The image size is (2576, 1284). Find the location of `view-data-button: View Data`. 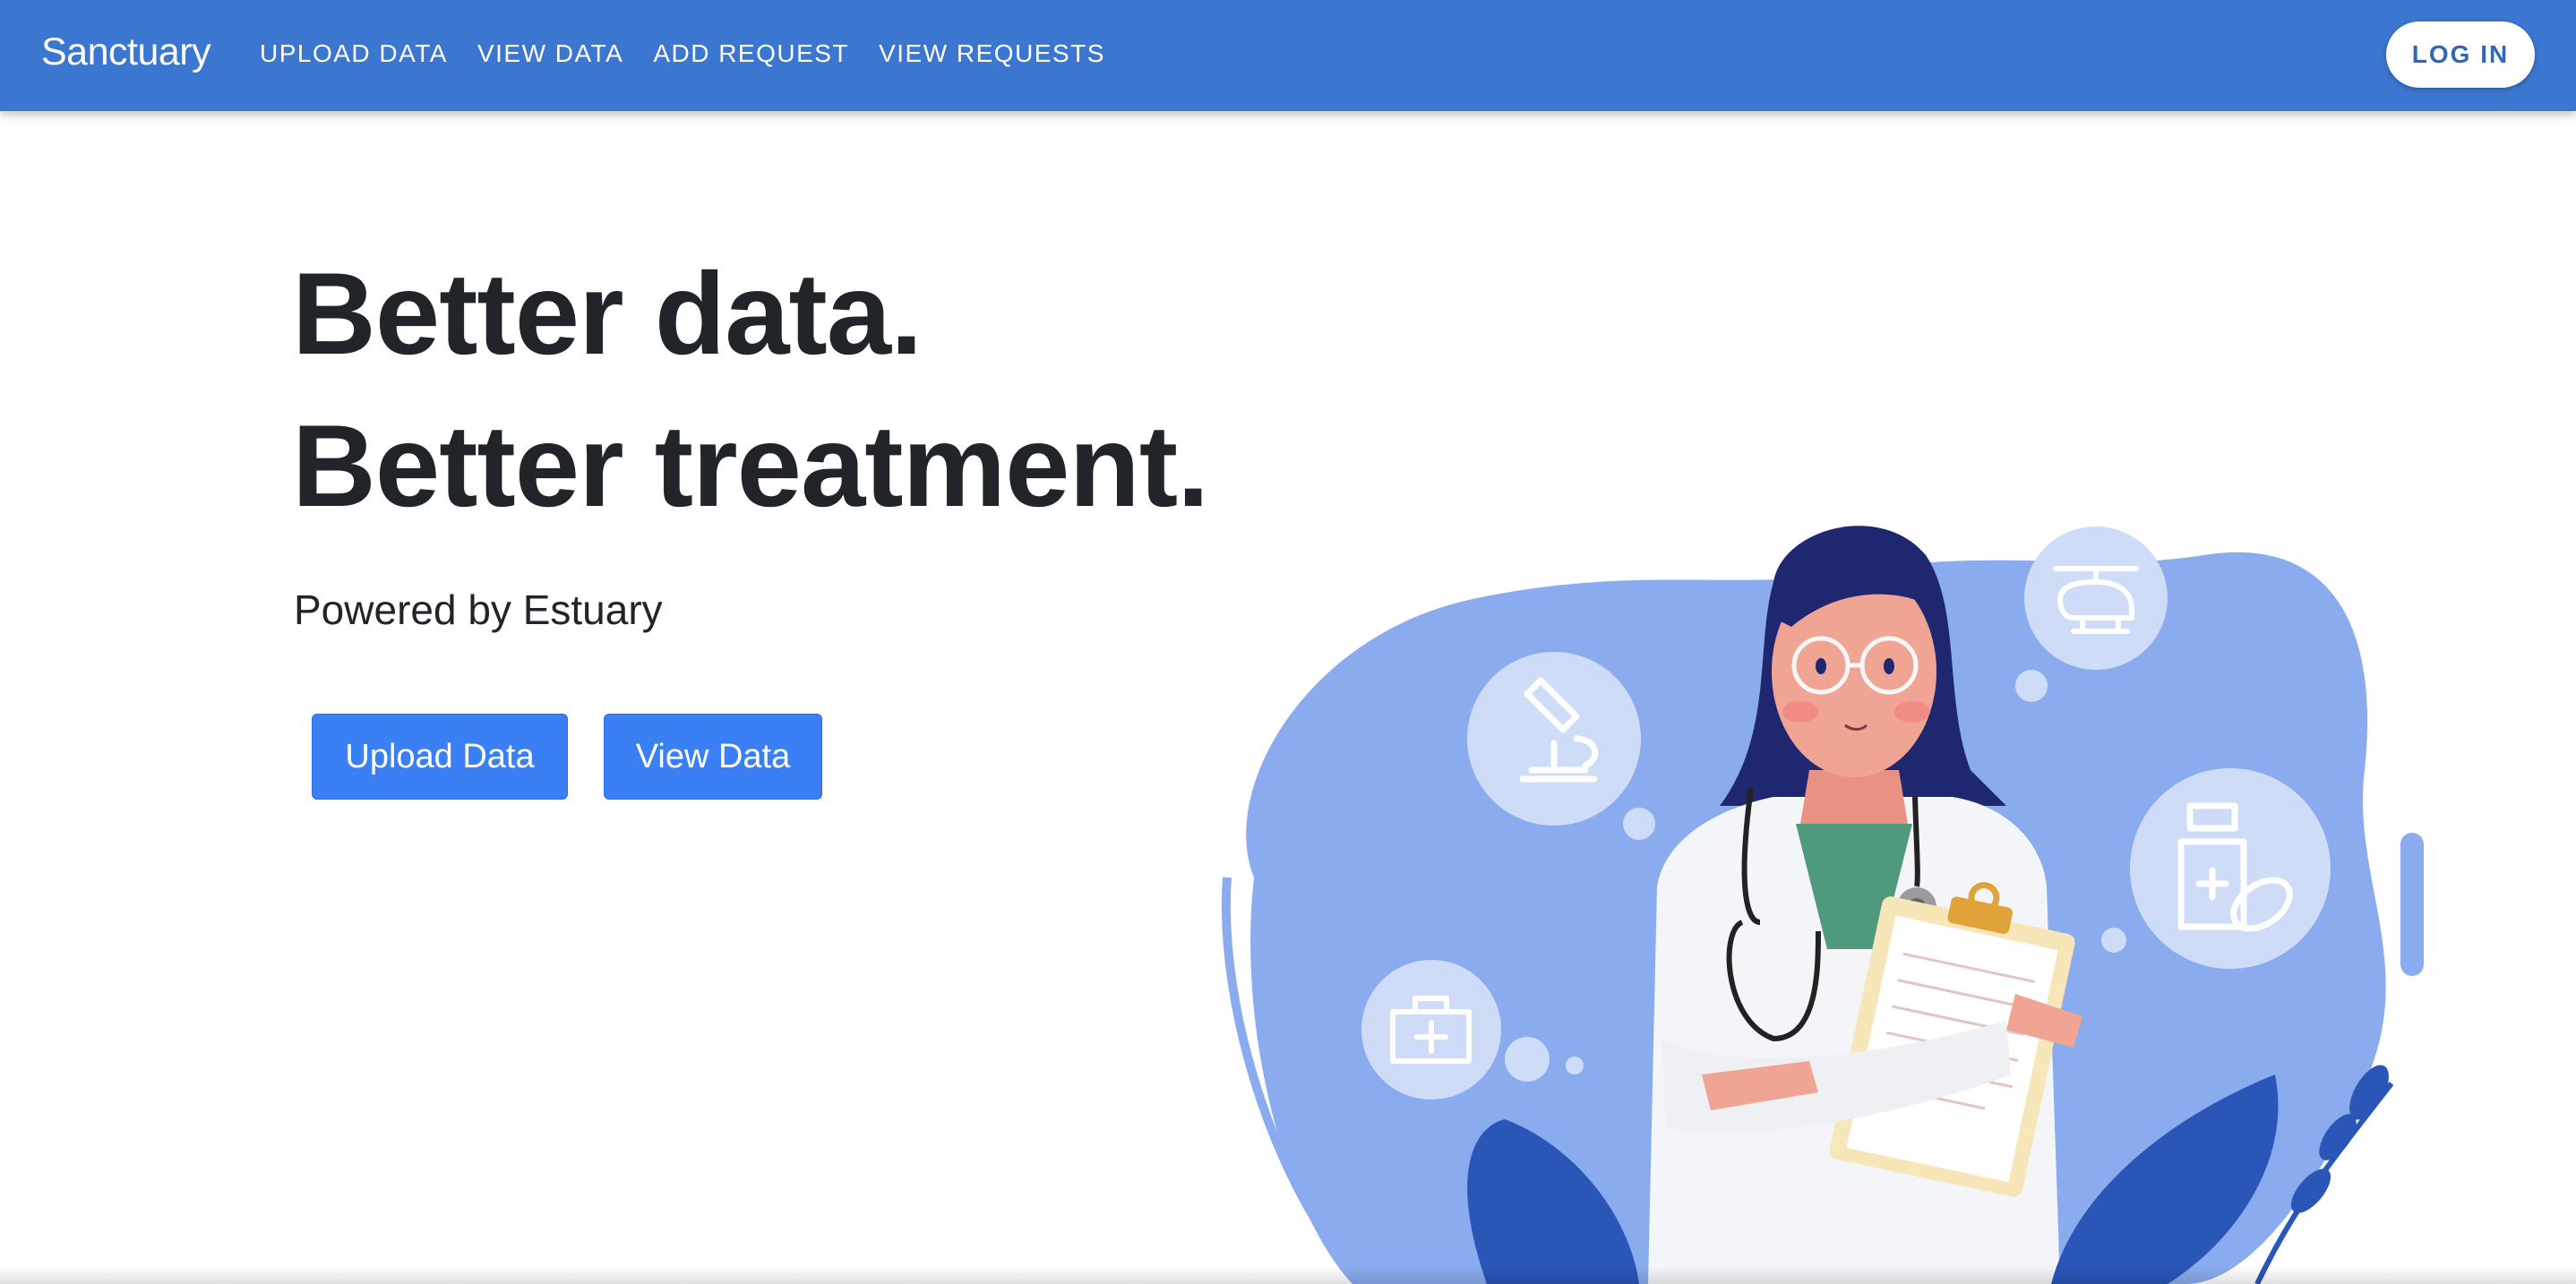

view-data-button: View Data is located at coordinates (713, 757).